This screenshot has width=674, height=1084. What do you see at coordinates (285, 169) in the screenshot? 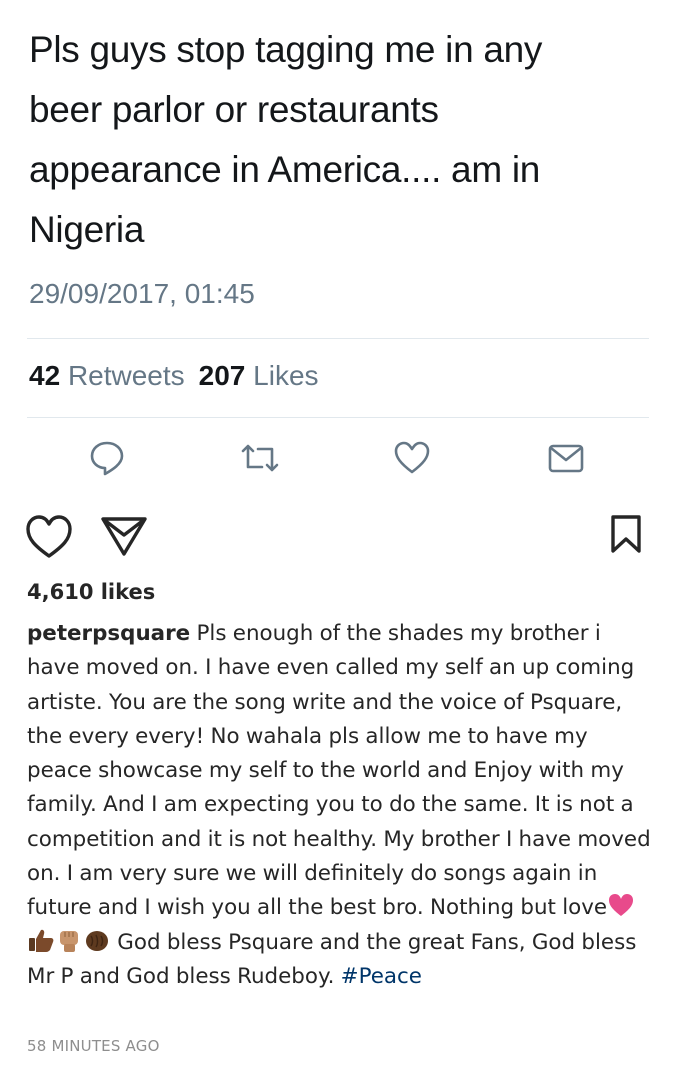
I see `tweet-text-line: appearance in America.... am in` at bounding box center [285, 169].